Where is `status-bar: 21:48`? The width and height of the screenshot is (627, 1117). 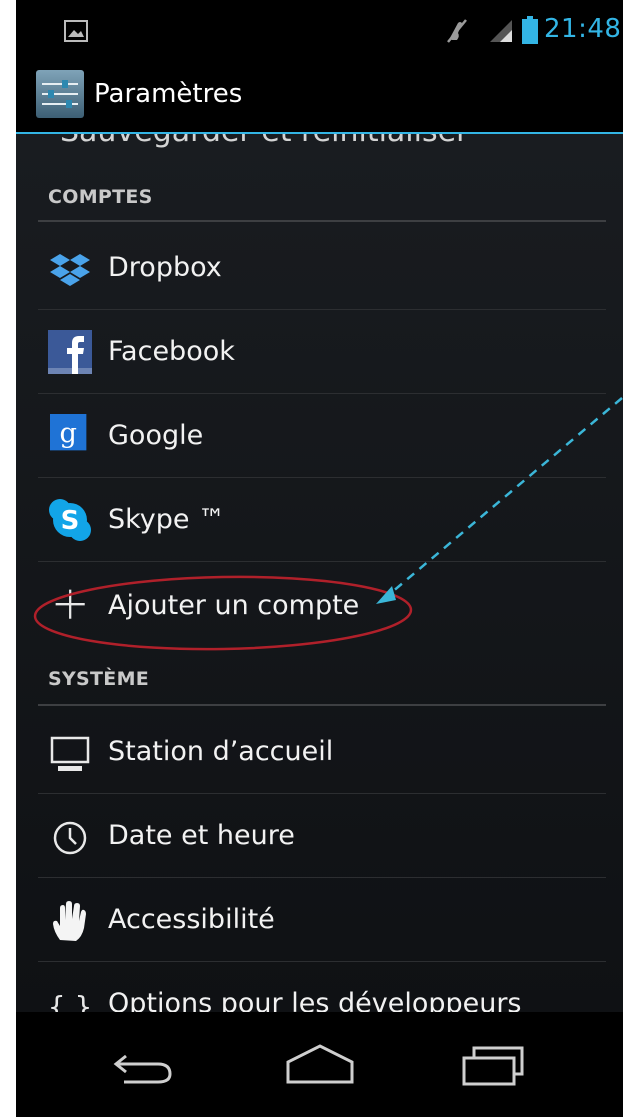 status-bar: 21:48 is located at coordinates (319, 28).